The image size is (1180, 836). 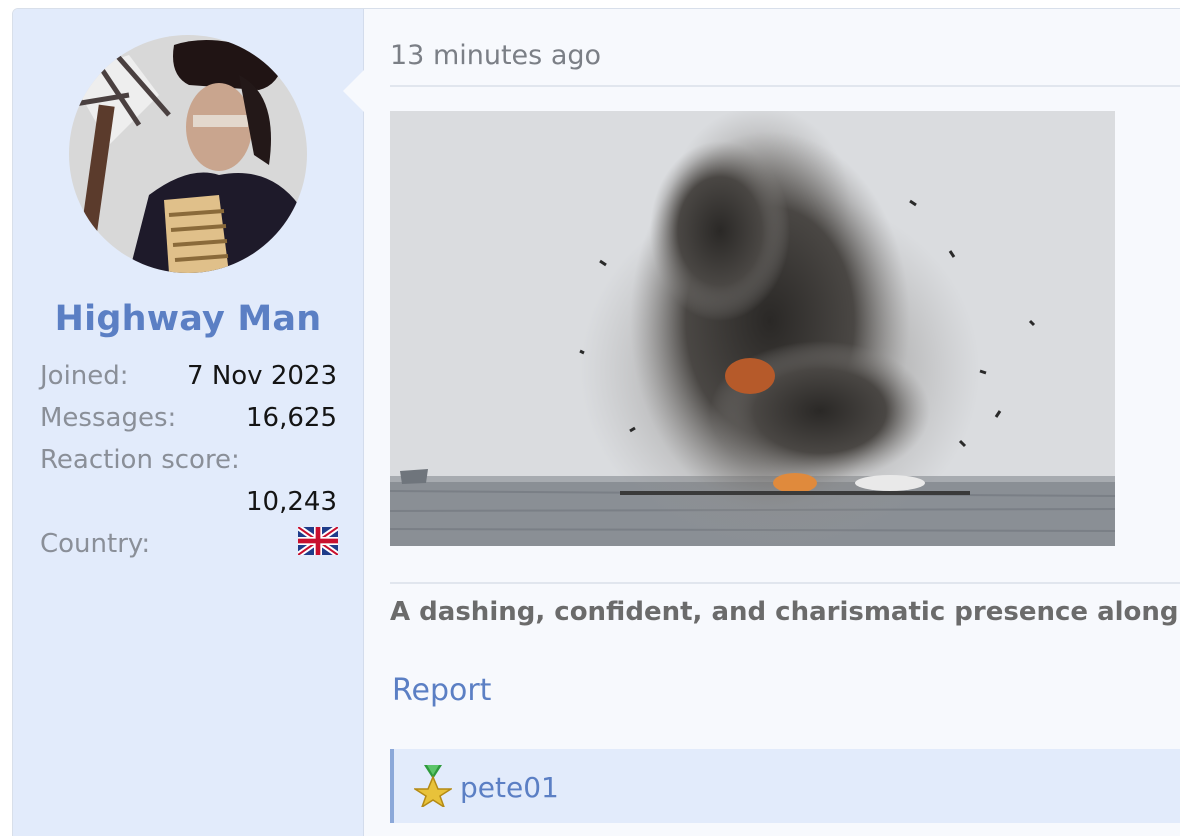 I want to click on reaction-score-value: 10,243, so click(x=291, y=502).